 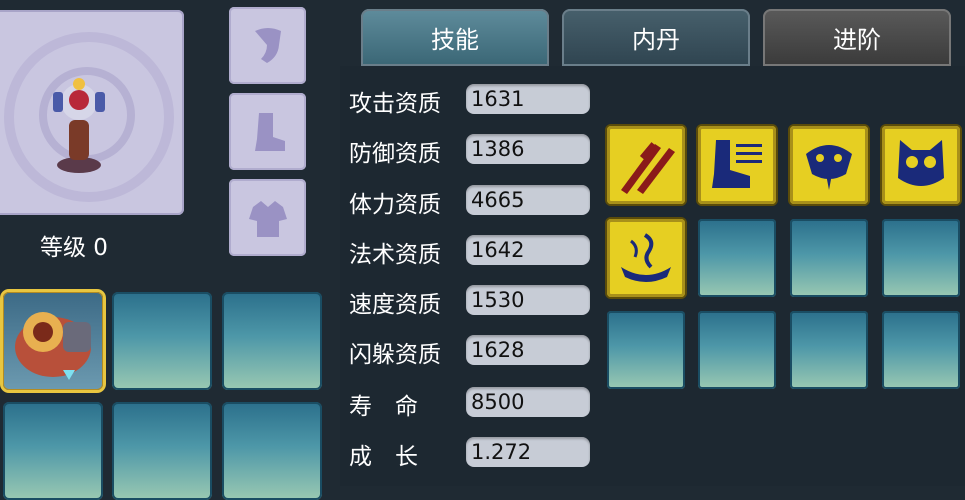 I want to click on stat-value-attack: 1631, so click(x=528, y=99).